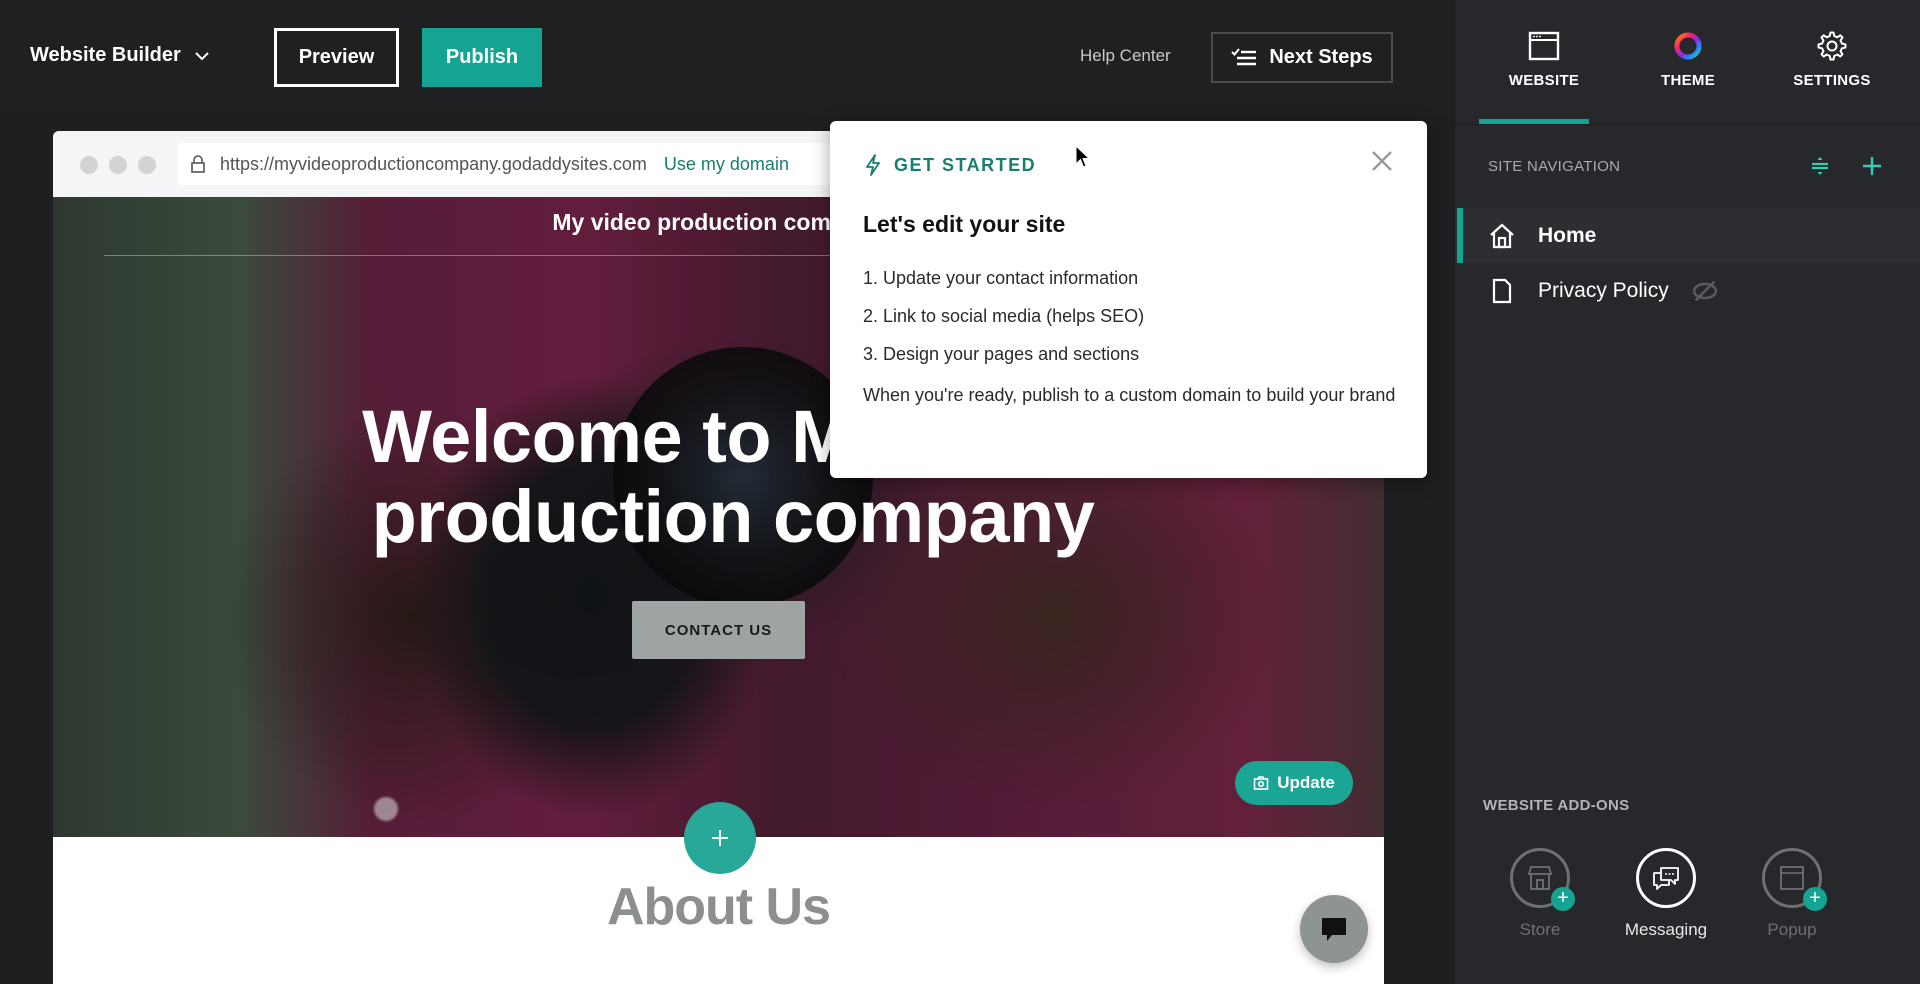 Image resolution: width=1920 pixels, height=984 pixels. What do you see at coordinates (1382, 161) in the screenshot?
I see `close-icon` at bounding box center [1382, 161].